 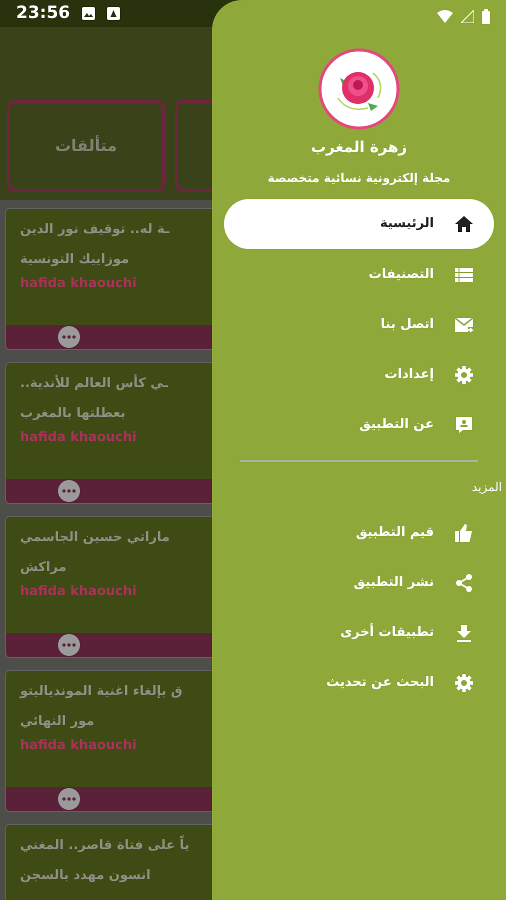 What do you see at coordinates (464, 424) in the screenshot?
I see `feedback-icon` at bounding box center [464, 424].